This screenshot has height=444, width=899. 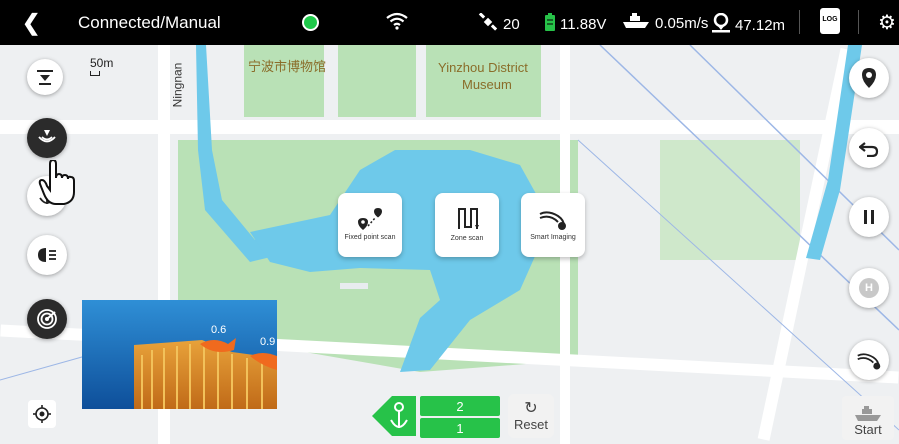 I want to click on log-icon: LOG, so click(x=830, y=21).